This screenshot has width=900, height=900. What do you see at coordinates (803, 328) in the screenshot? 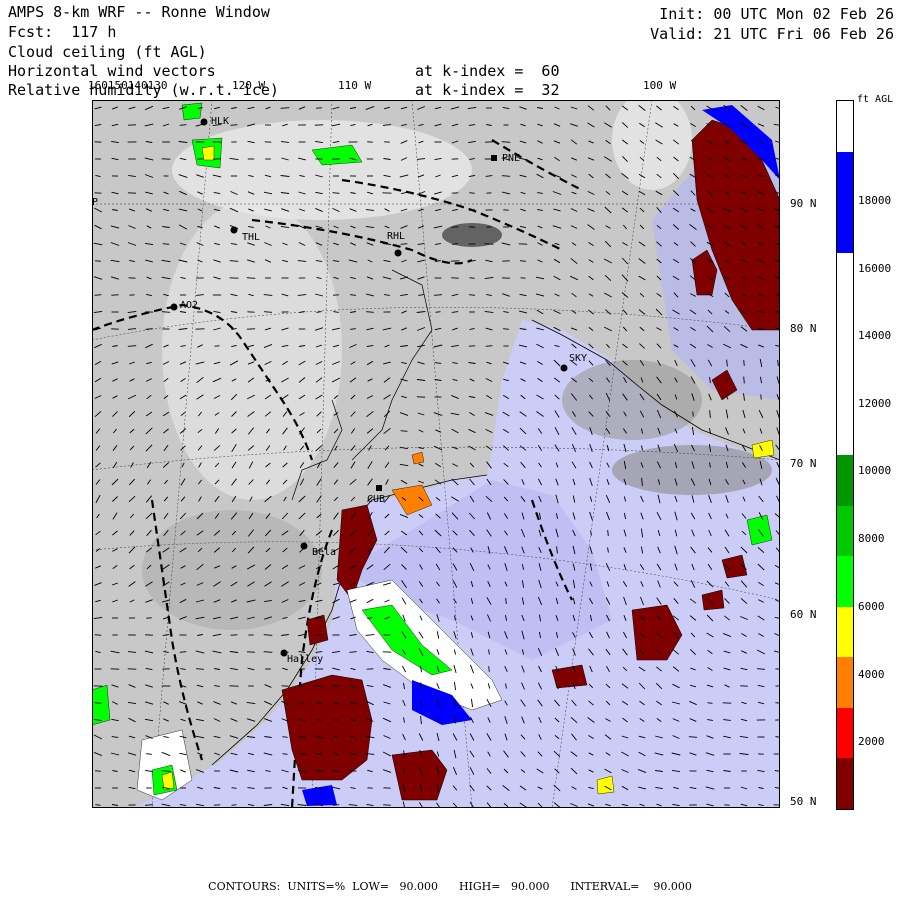
I see `lat-label-80n: 80 N` at bounding box center [803, 328].